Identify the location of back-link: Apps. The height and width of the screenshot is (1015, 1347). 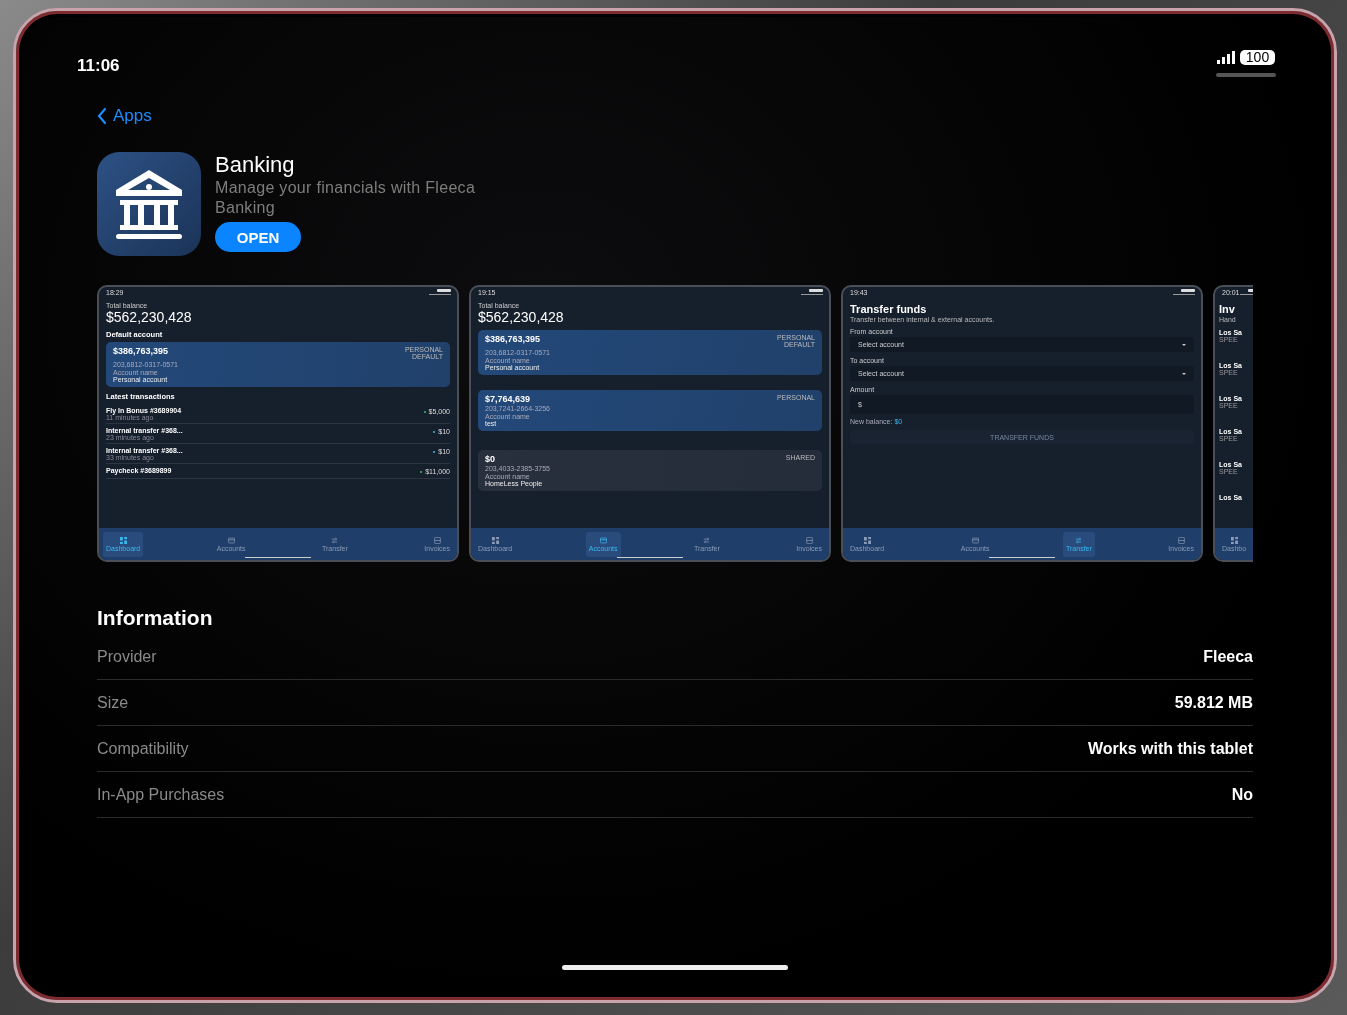
(124, 116).